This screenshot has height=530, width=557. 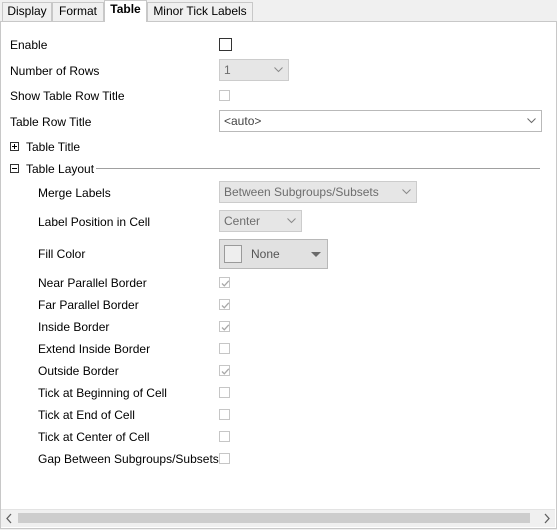 What do you see at coordinates (88, 305) in the screenshot?
I see `option-label: Far Parallel Border` at bounding box center [88, 305].